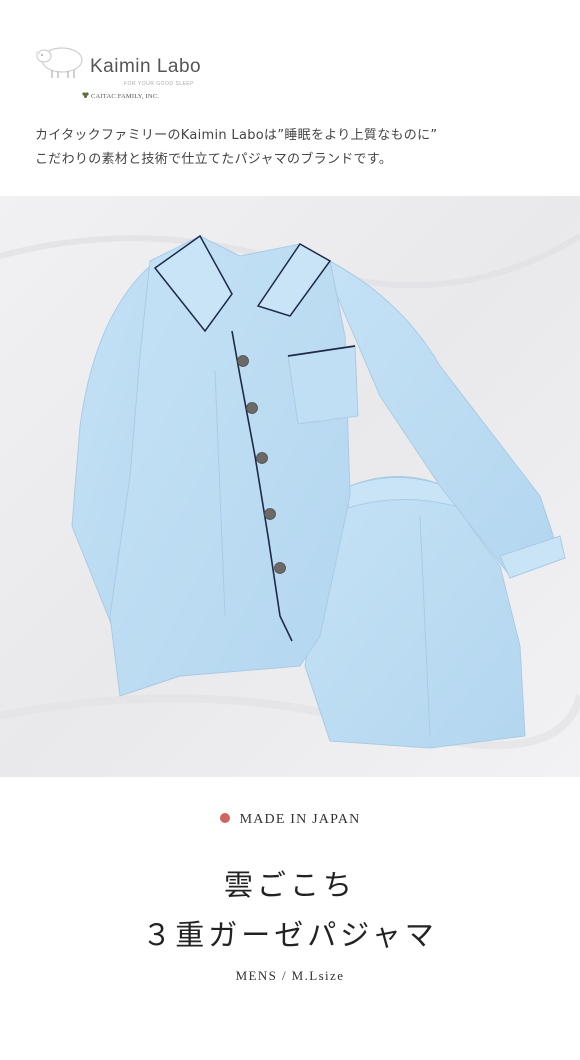  Describe the element at coordinates (290, 935) in the screenshot. I see `product-title-line-2: ３重ガーゼパジャマ` at that location.